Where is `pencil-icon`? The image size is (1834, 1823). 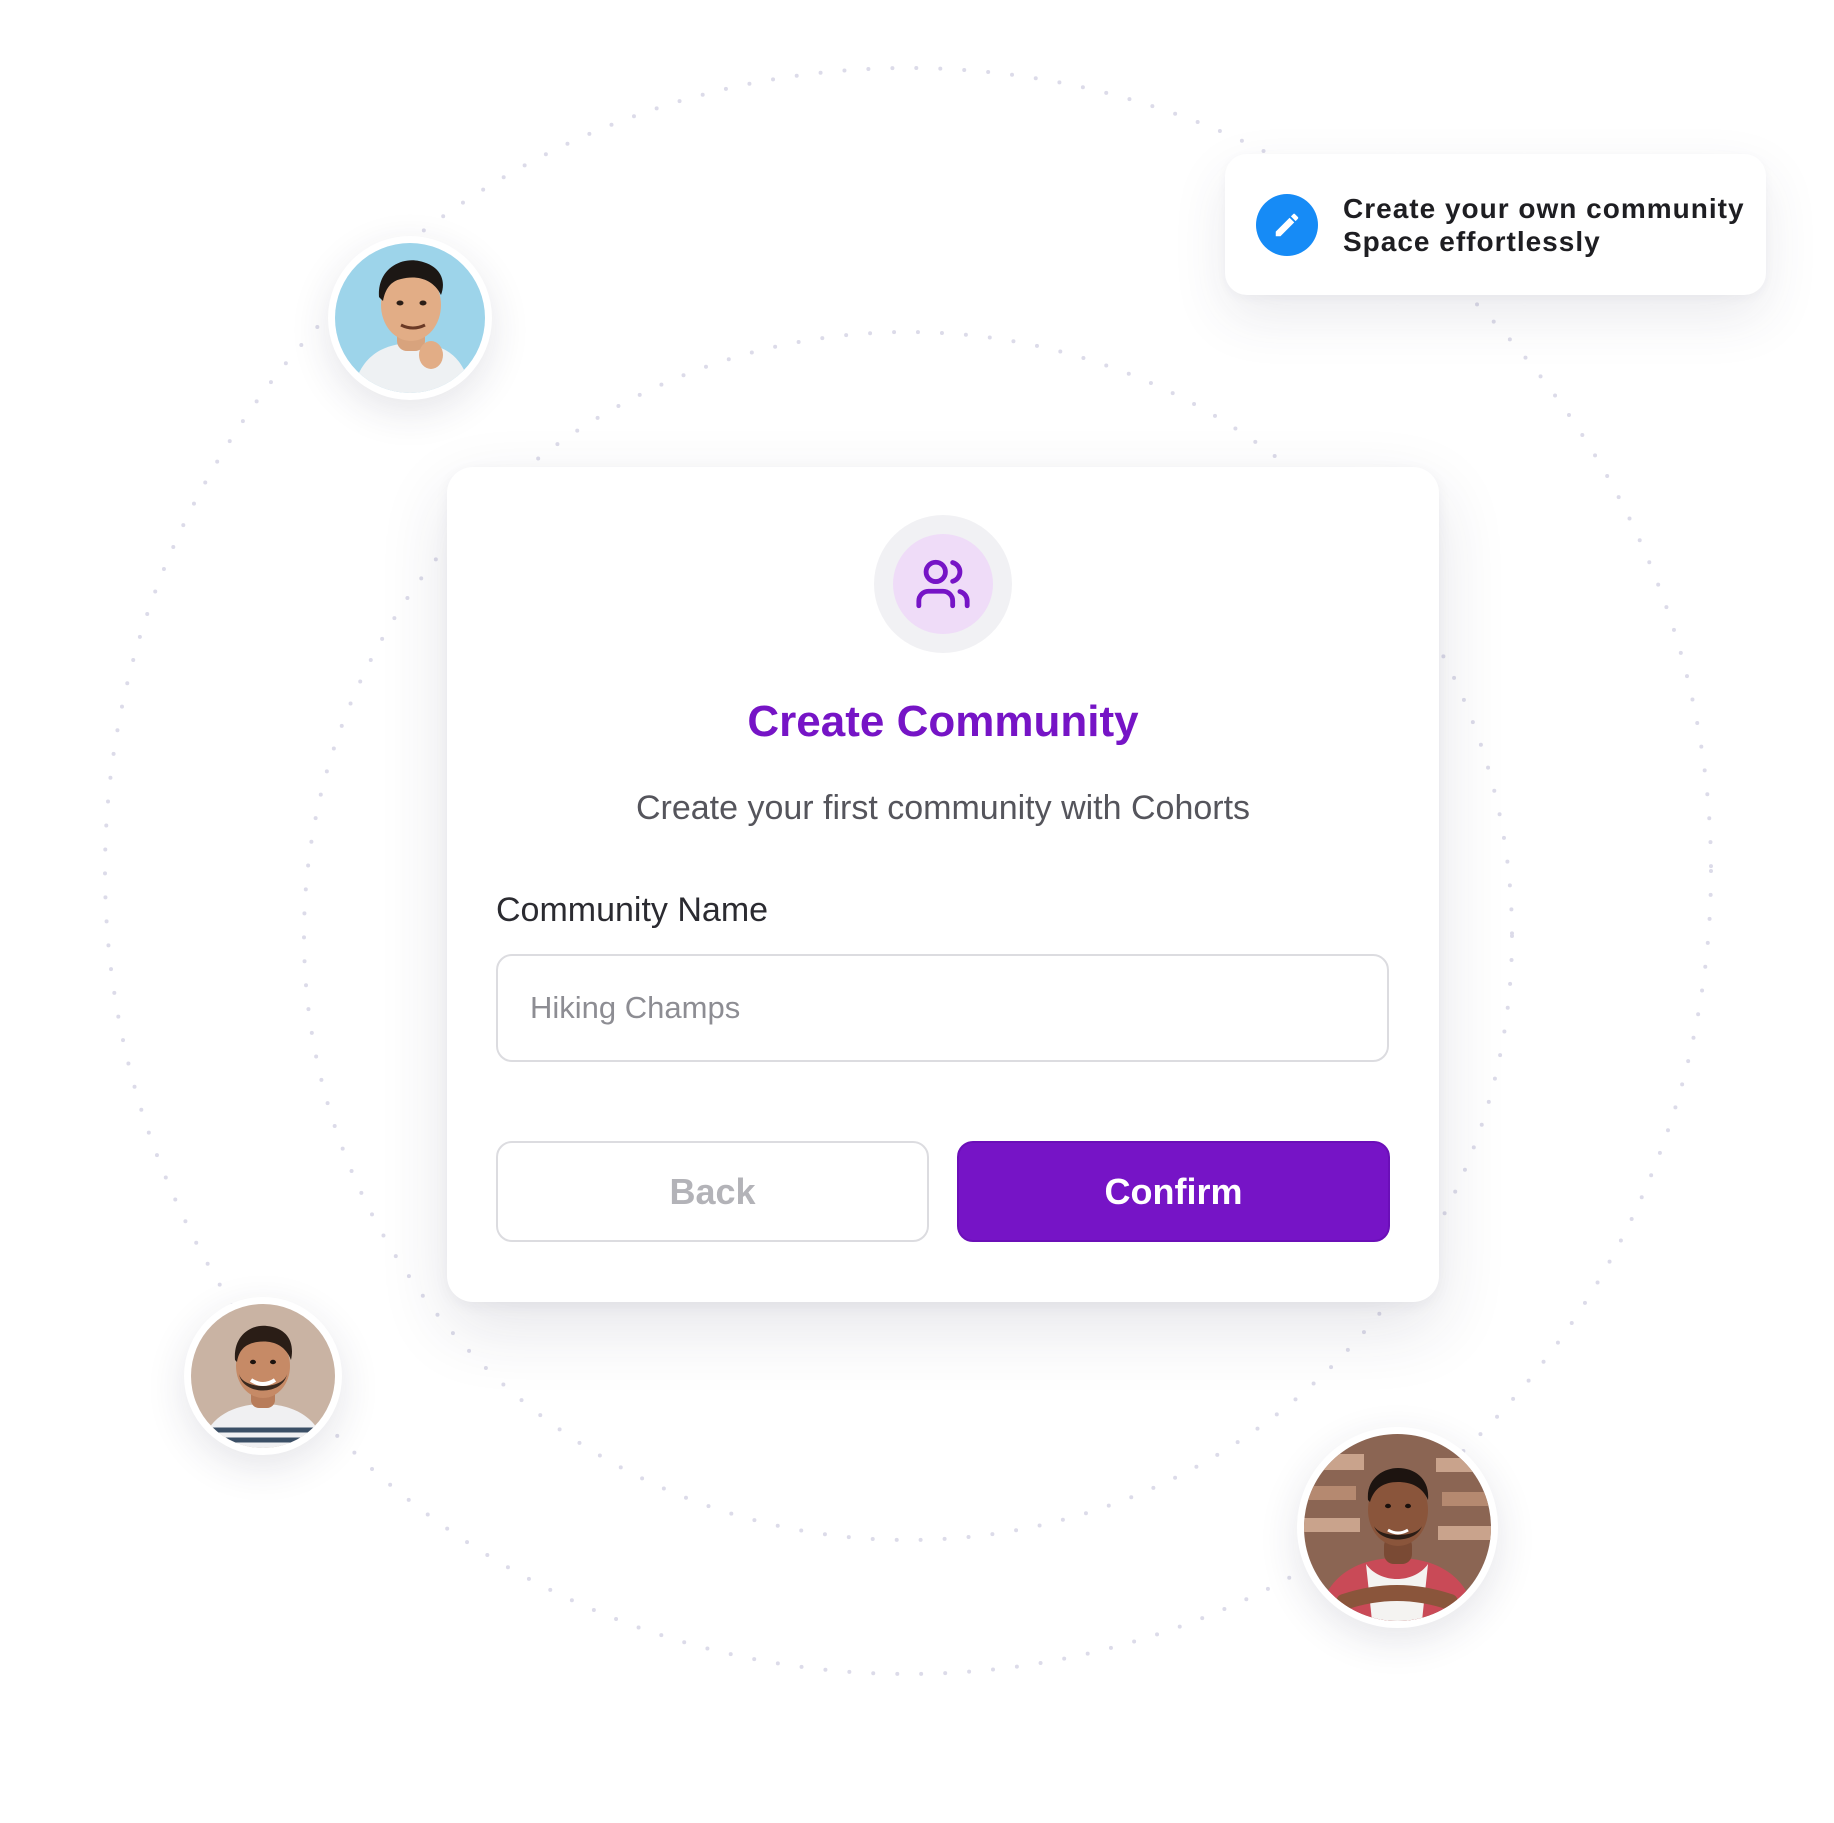
pencil-icon is located at coordinates (1287, 224).